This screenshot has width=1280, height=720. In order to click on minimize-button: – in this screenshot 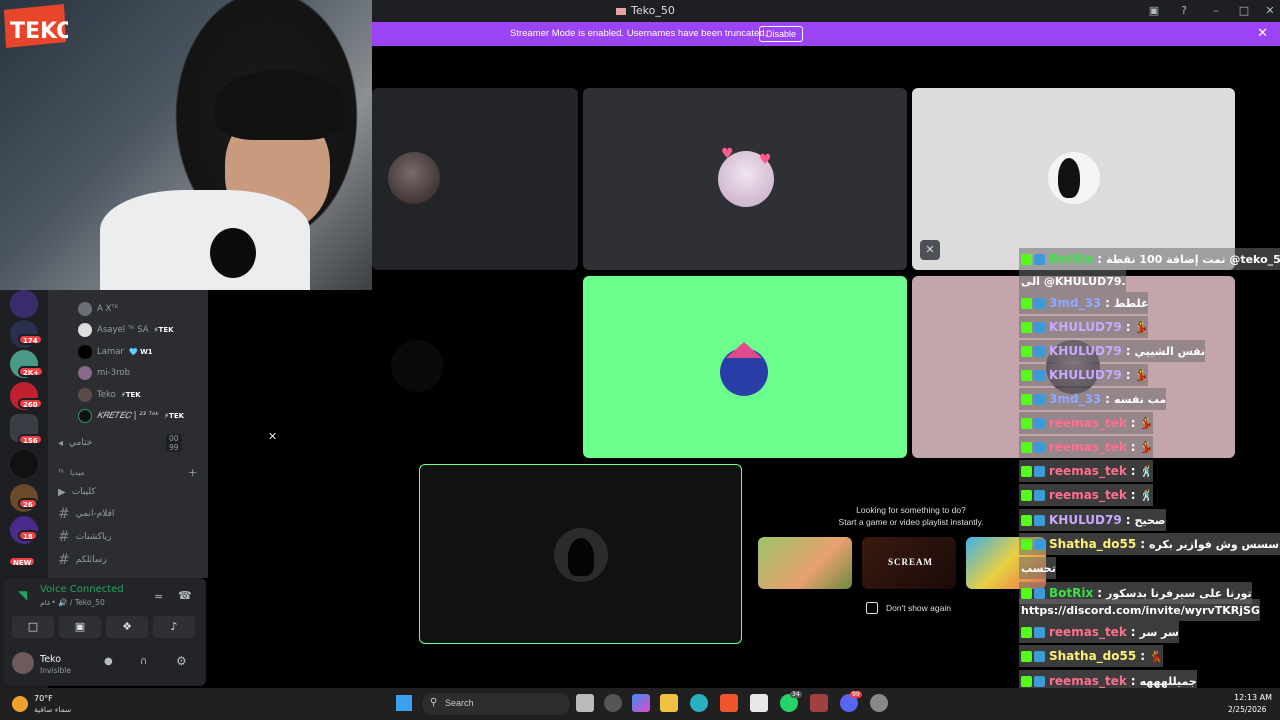, I will do `click(1216, 11)`.